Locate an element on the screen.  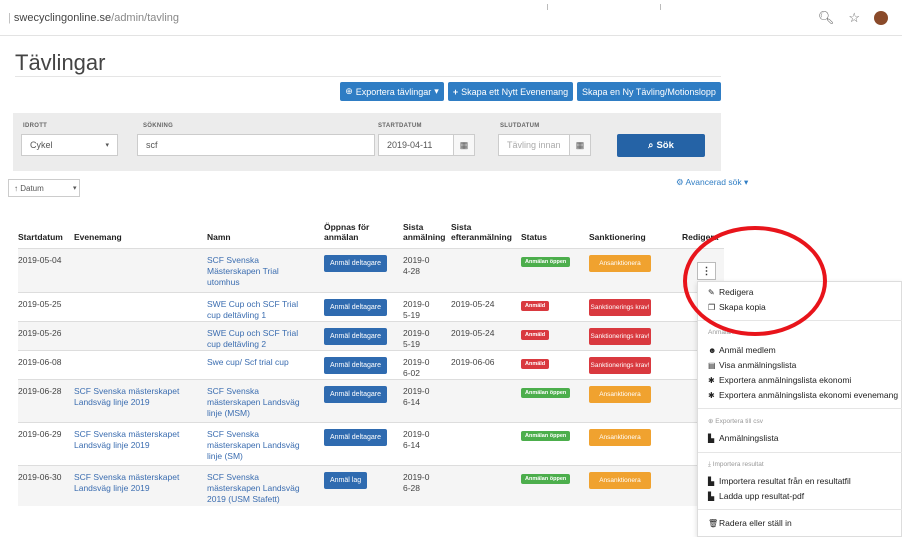
plus-icon: + is located at coordinates (455, 91).